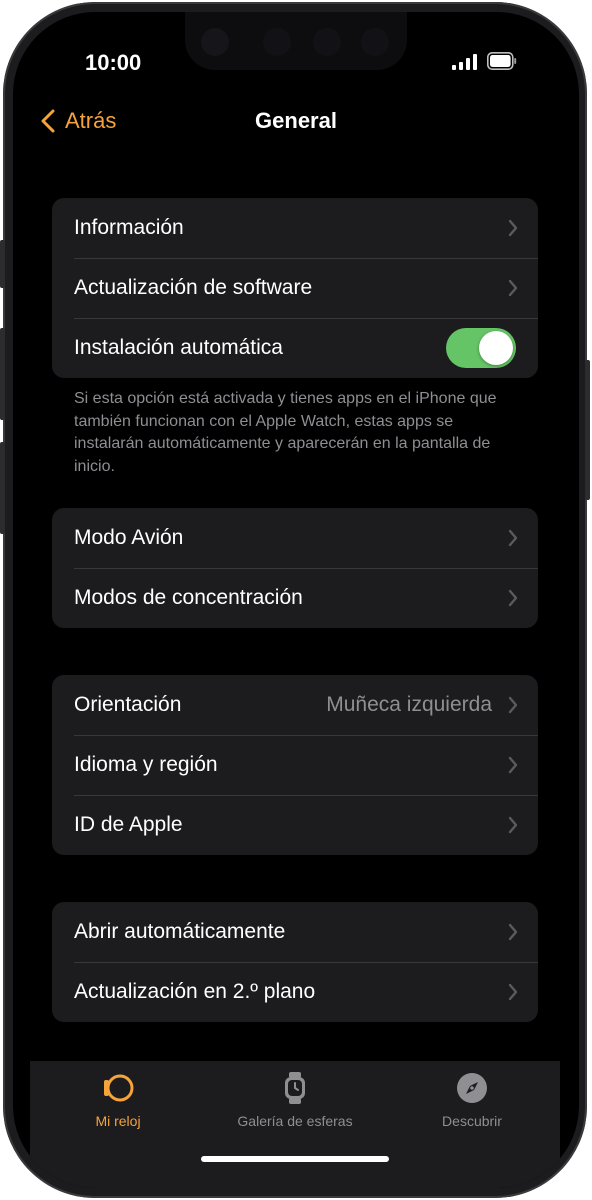 The width and height of the screenshot is (592, 1200). Describe the element at coordinates (295, 705) in the screenshot. I see `row-orientacion: Orientación Muñeca izquierda` at that location.